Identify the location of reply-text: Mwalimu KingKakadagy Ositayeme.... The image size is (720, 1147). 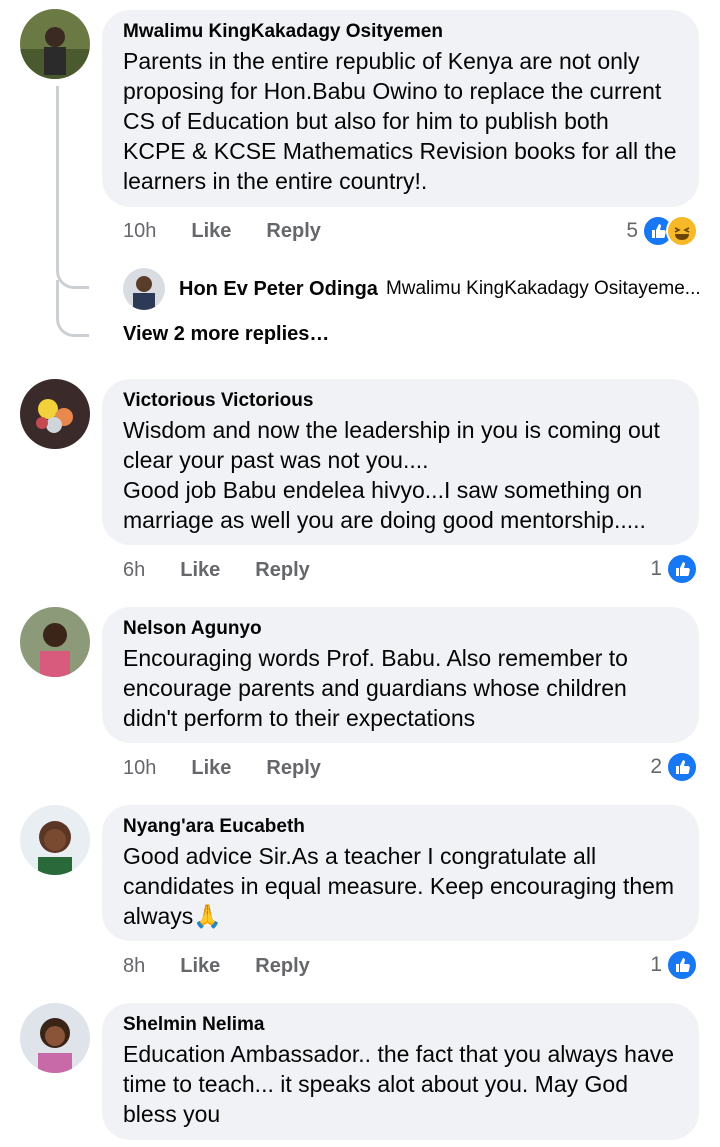
(543, 288).